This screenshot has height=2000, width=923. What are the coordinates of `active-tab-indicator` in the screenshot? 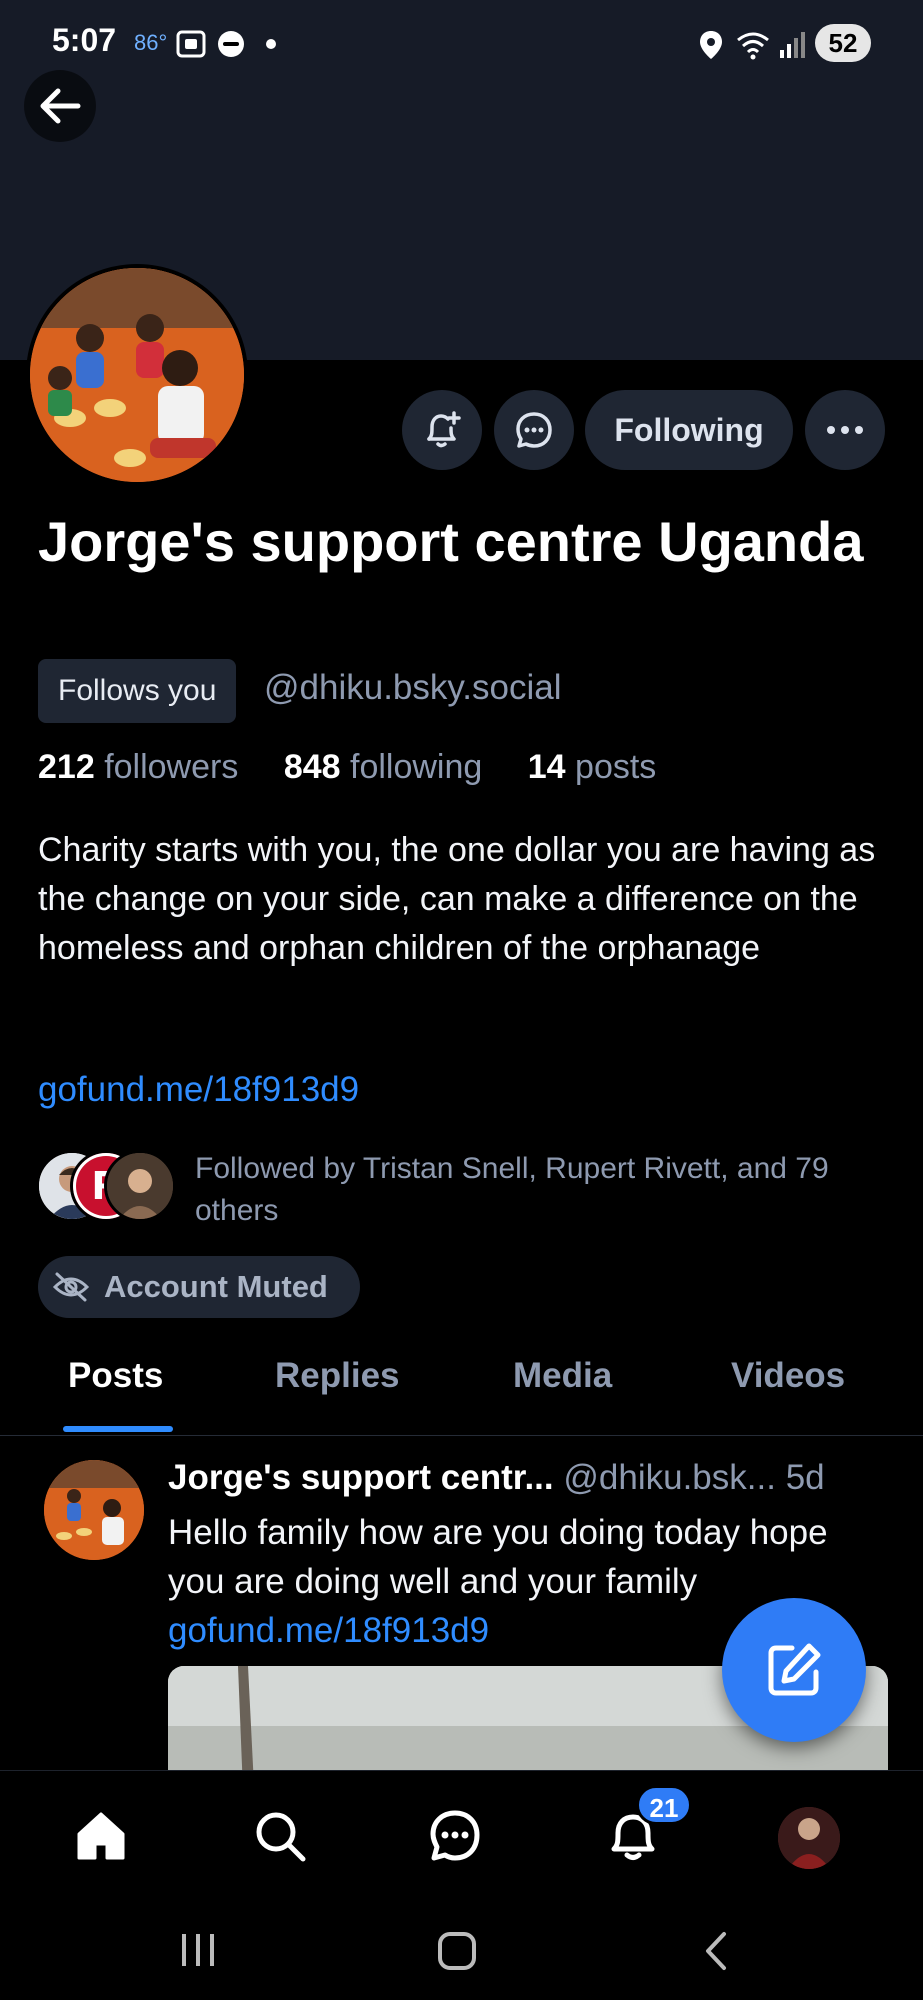 It's located at (118, 1429).